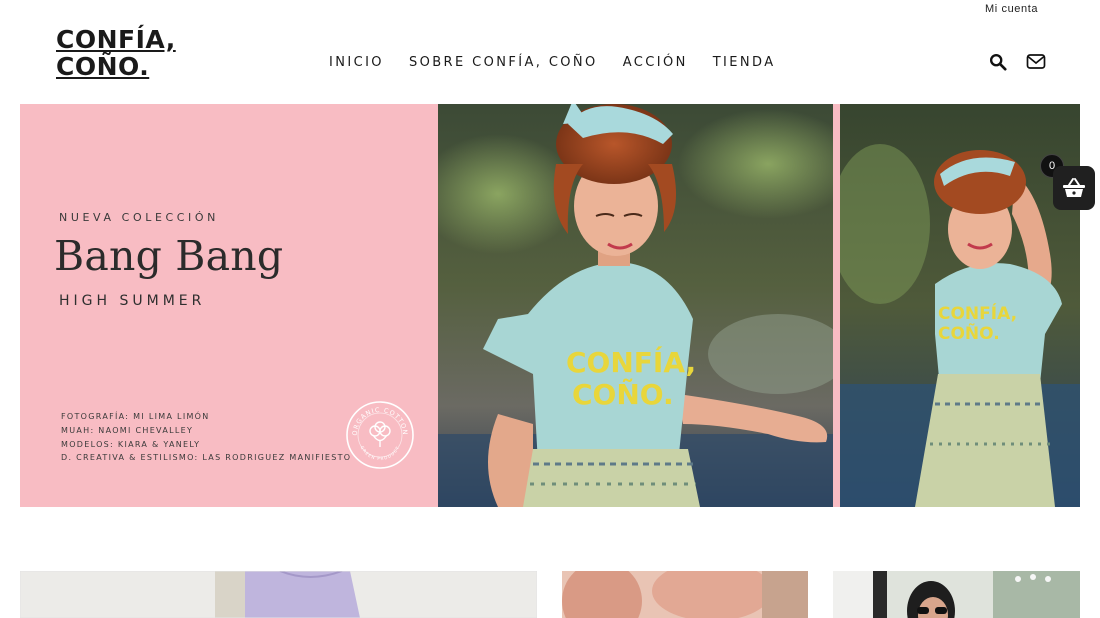  I want to click on main-nav: INICIO SOBRE CONFÍA, COÑO ACCIÓN TIENDA, so click(565, 62).